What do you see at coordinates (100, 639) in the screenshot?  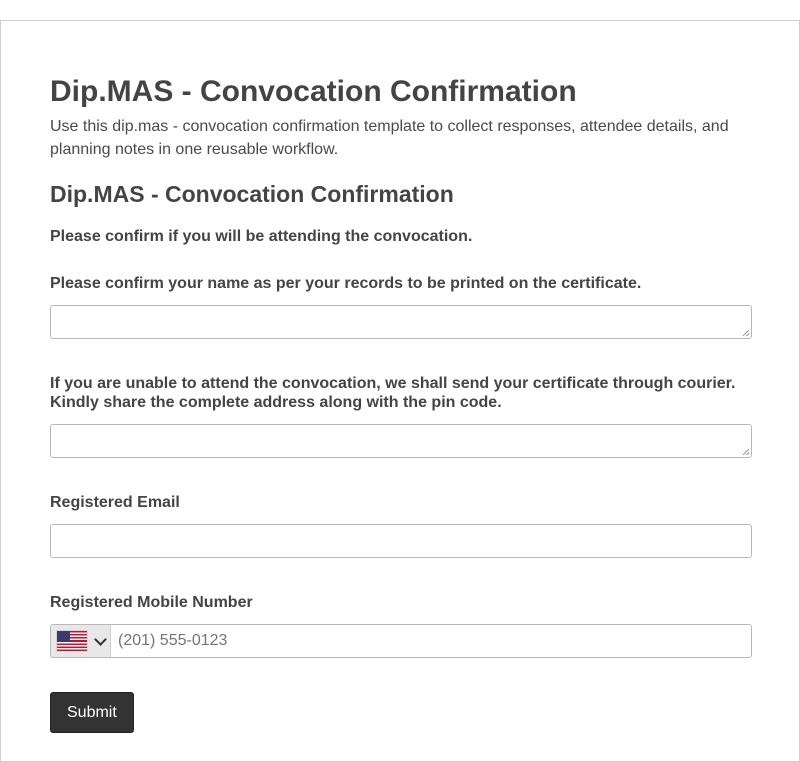 I see `chevron-down-icon` at bounding box center [100, 639].